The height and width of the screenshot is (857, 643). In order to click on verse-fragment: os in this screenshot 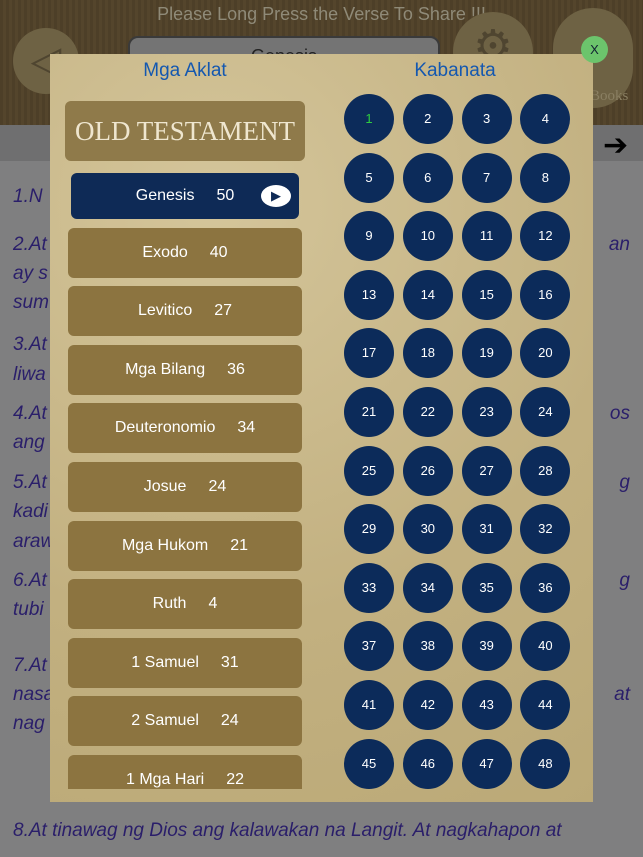, I will do `click(620, 414)`.